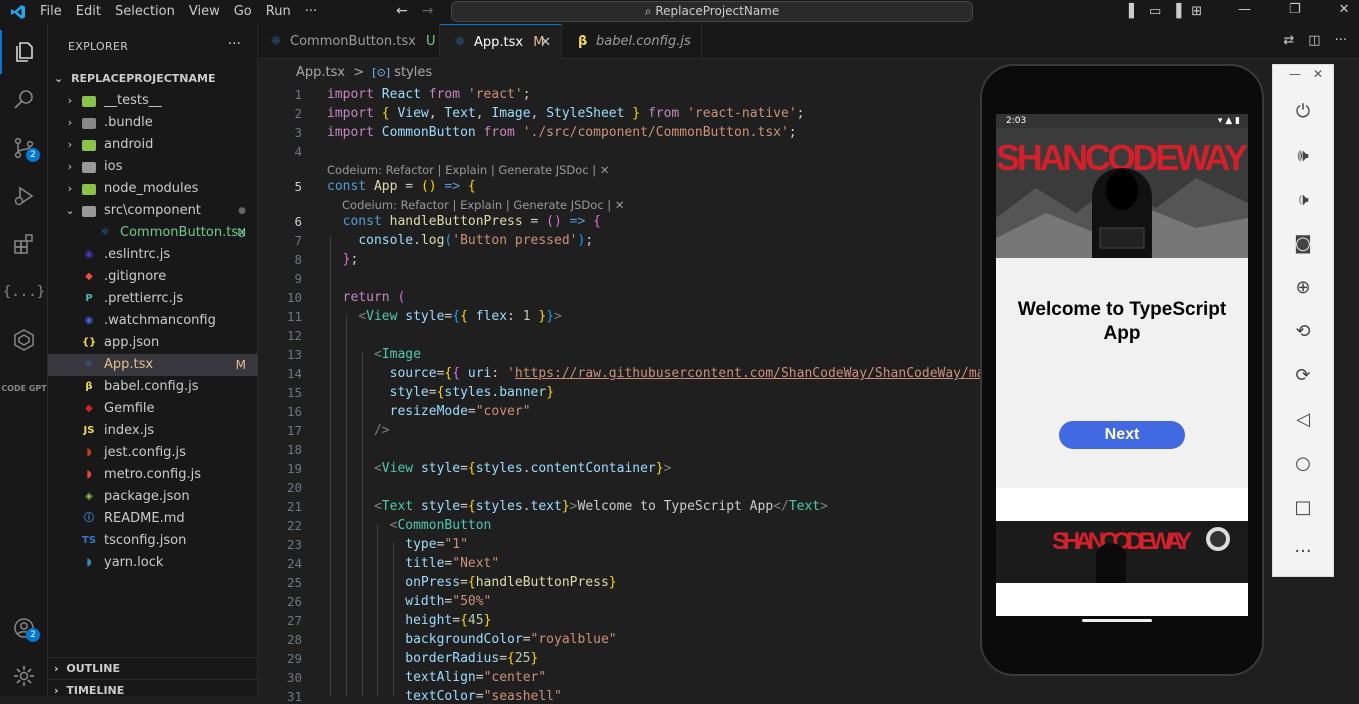 The width and height of the screenshot is (1359, 704). I want to click on restore-window-icon: ❐, so click(1295, 9).